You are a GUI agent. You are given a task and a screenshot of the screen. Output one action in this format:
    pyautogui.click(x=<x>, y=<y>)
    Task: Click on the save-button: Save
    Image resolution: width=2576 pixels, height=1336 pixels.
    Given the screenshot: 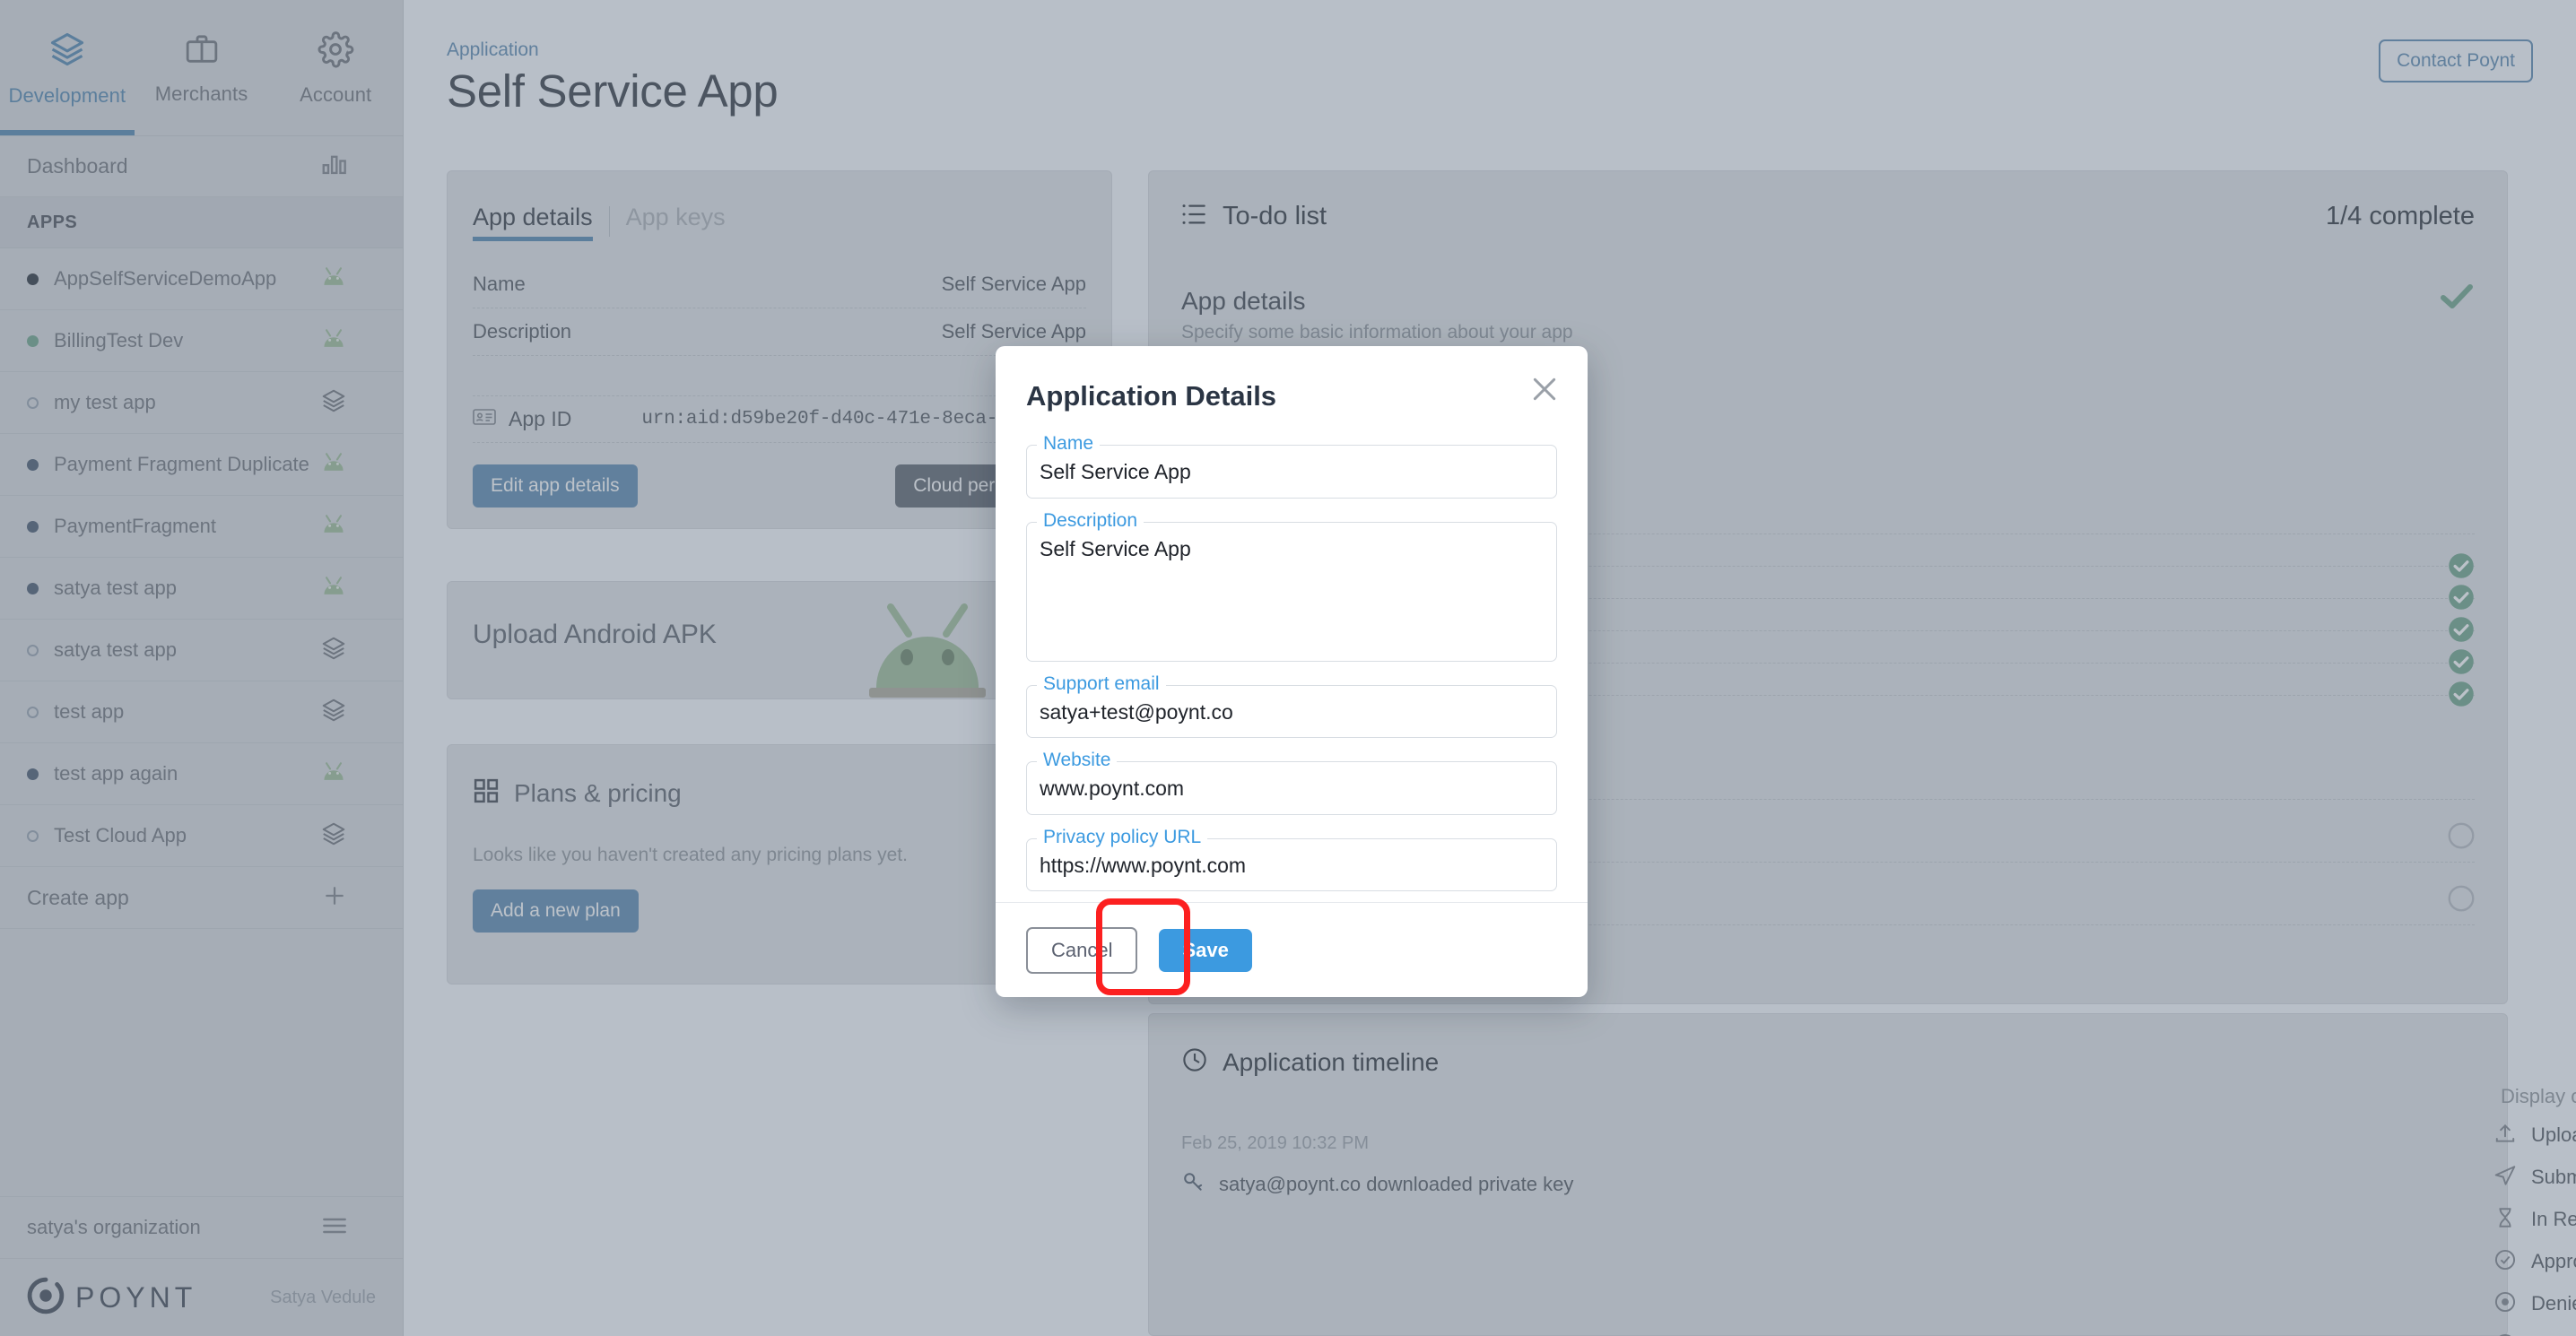 What is the action you would take?
    pyautogui.click(x=1205, y=950)
    